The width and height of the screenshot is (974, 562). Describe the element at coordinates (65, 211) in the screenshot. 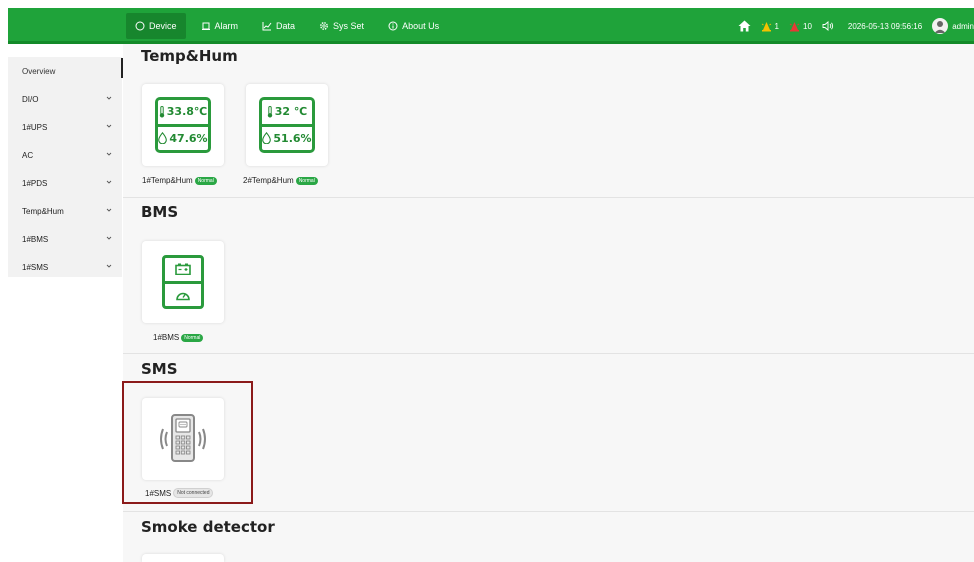

I see `sidebar-item-temphum: Temp&Hum` at that location.